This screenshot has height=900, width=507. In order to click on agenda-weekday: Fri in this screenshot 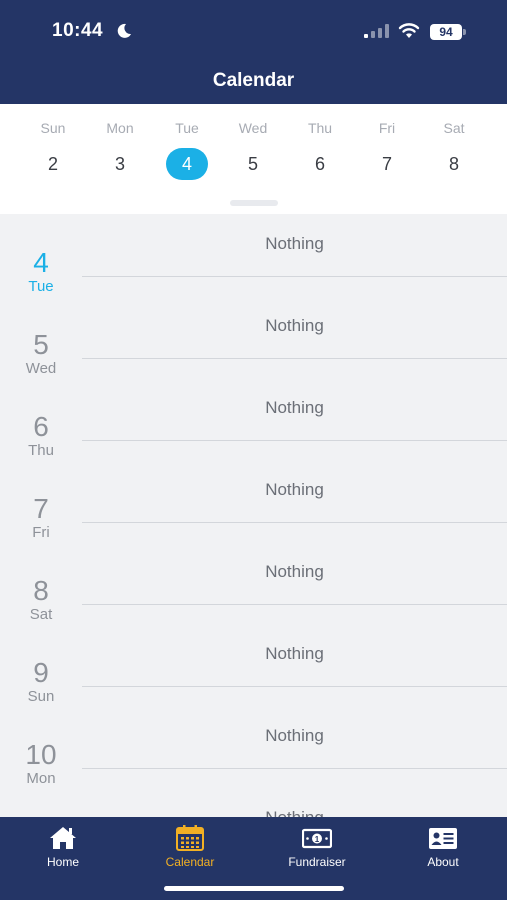, I will do `click(41, 532)`.